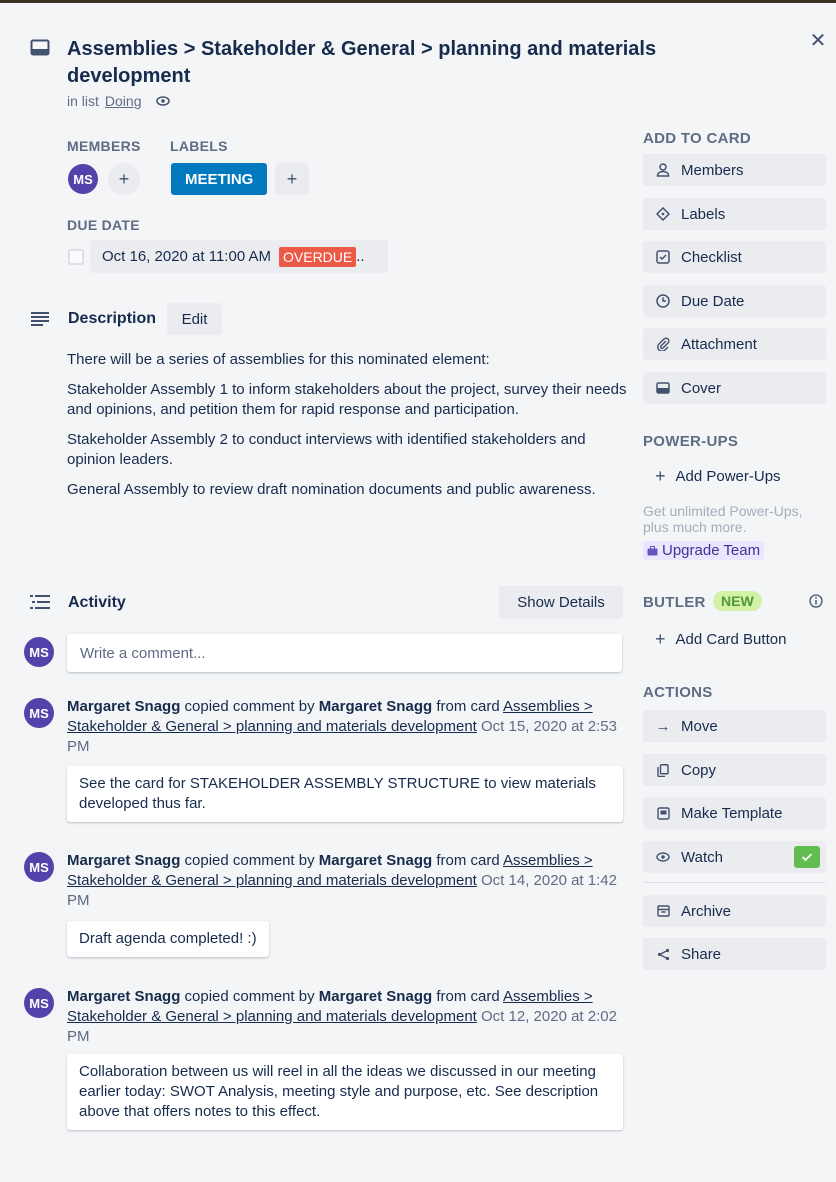 The width and height of the screenshot is (836, 1182). Describe the element at coordinates (663, 813) in the screenshot. I see `template-icon` at that location.